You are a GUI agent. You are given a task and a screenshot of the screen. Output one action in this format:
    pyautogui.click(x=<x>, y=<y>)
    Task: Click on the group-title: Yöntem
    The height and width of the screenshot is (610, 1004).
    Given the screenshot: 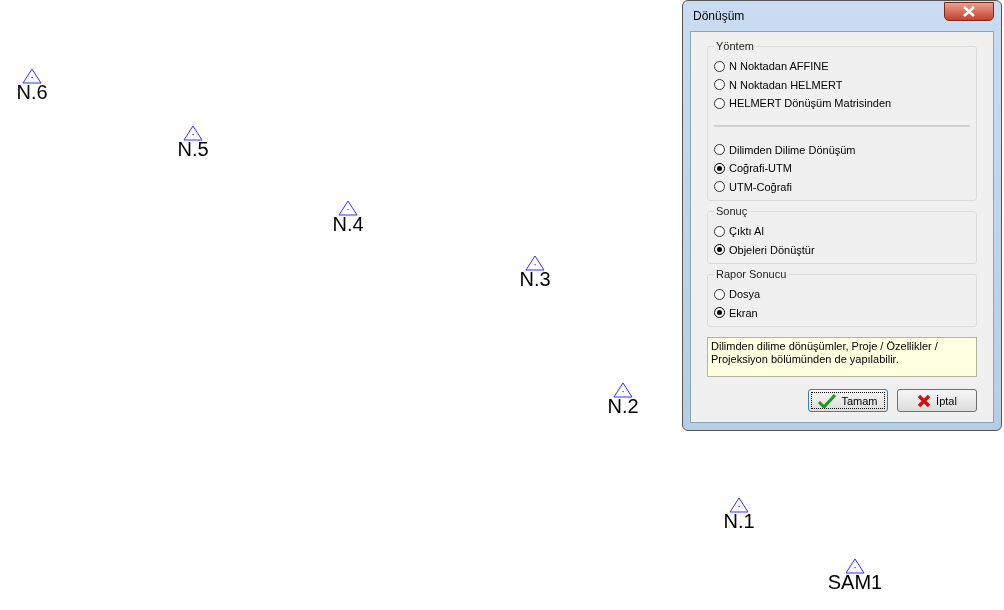 What is the action you would take?
    pyautogui.click(x=735, y=46)
    